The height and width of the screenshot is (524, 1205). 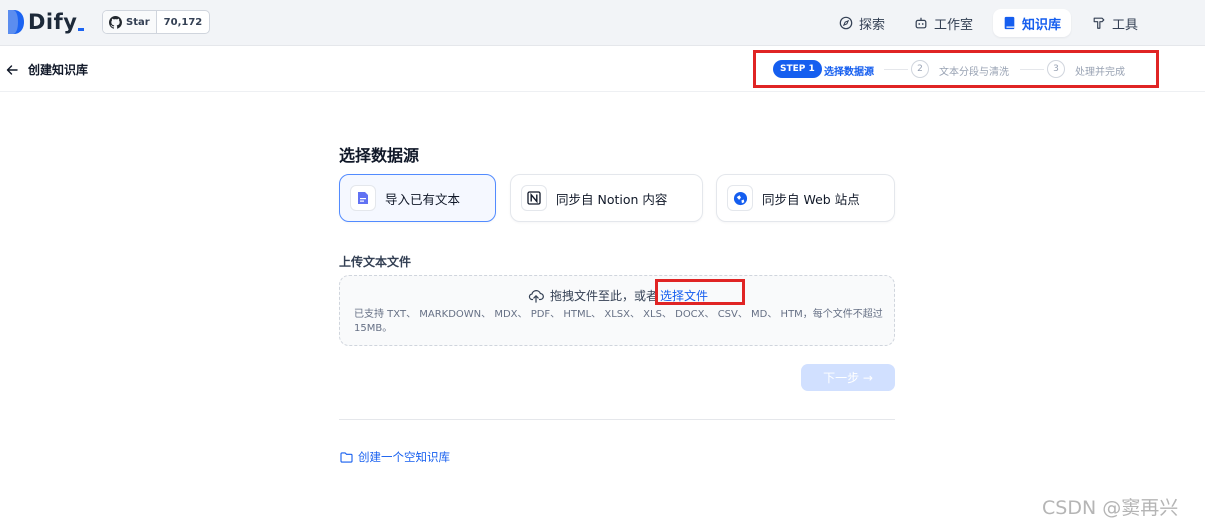 I want to click on cloud-upload-icon, so click(x=536, y=296).